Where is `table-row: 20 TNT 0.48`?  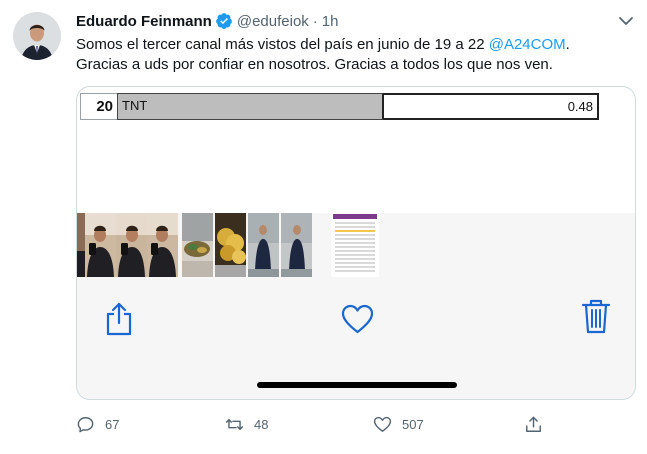 table-row: 20 TNT 0.48 is located at coordinates (338, 106).